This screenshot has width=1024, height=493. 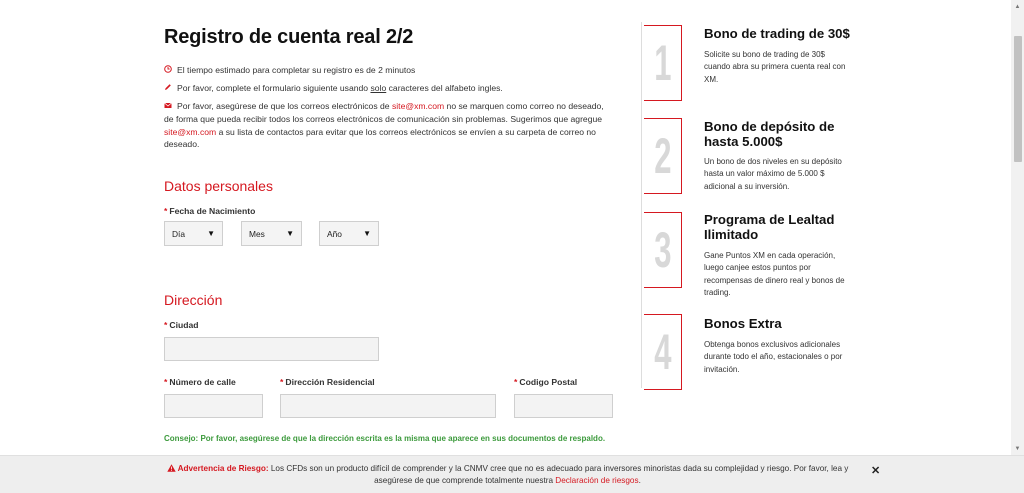 I want to click on city-label-text: Ciudad, so click(x=184, y=325).